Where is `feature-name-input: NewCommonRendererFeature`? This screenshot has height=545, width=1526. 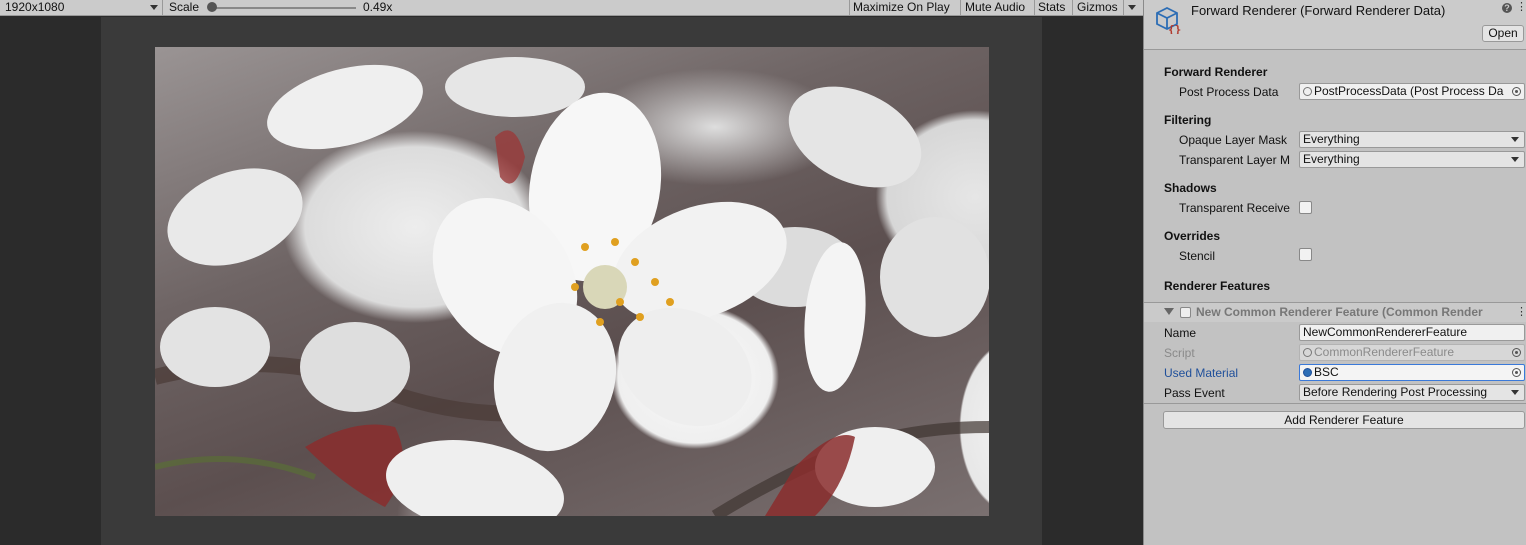
feature-name-input: NewCommonRendererFeature is located at coordinates (1412, 332).